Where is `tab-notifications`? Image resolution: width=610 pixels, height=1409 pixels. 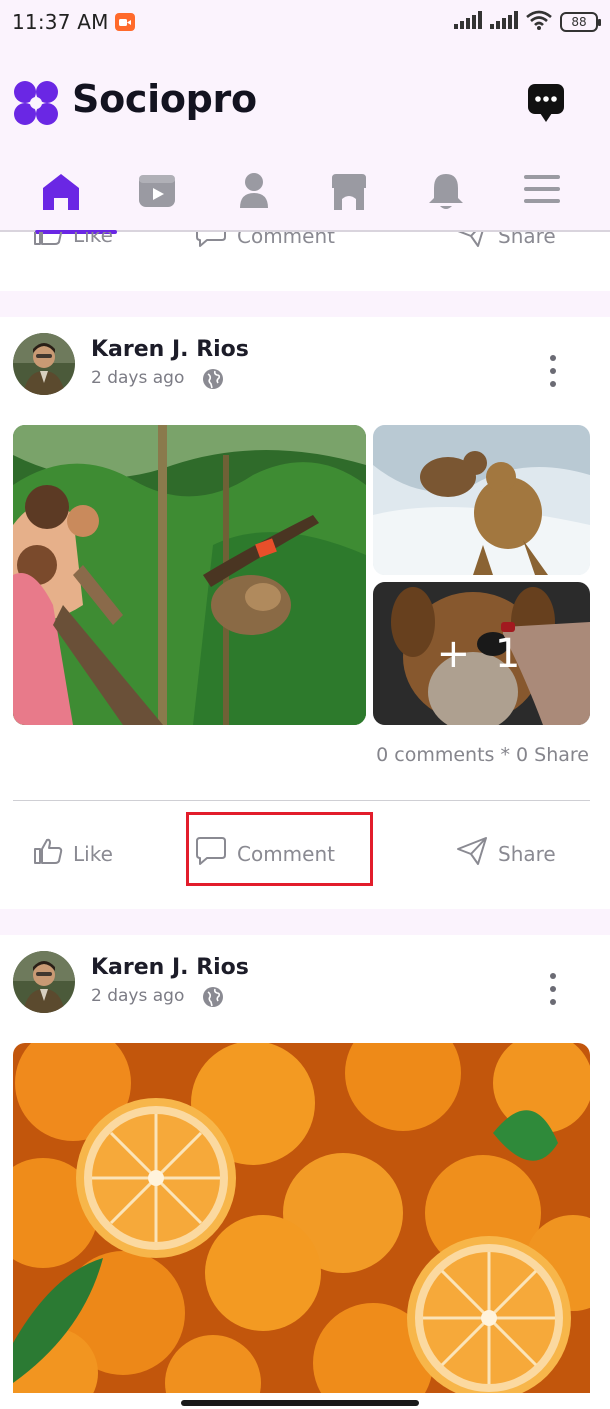
tab-notifications is located at coordinates (446, 198).